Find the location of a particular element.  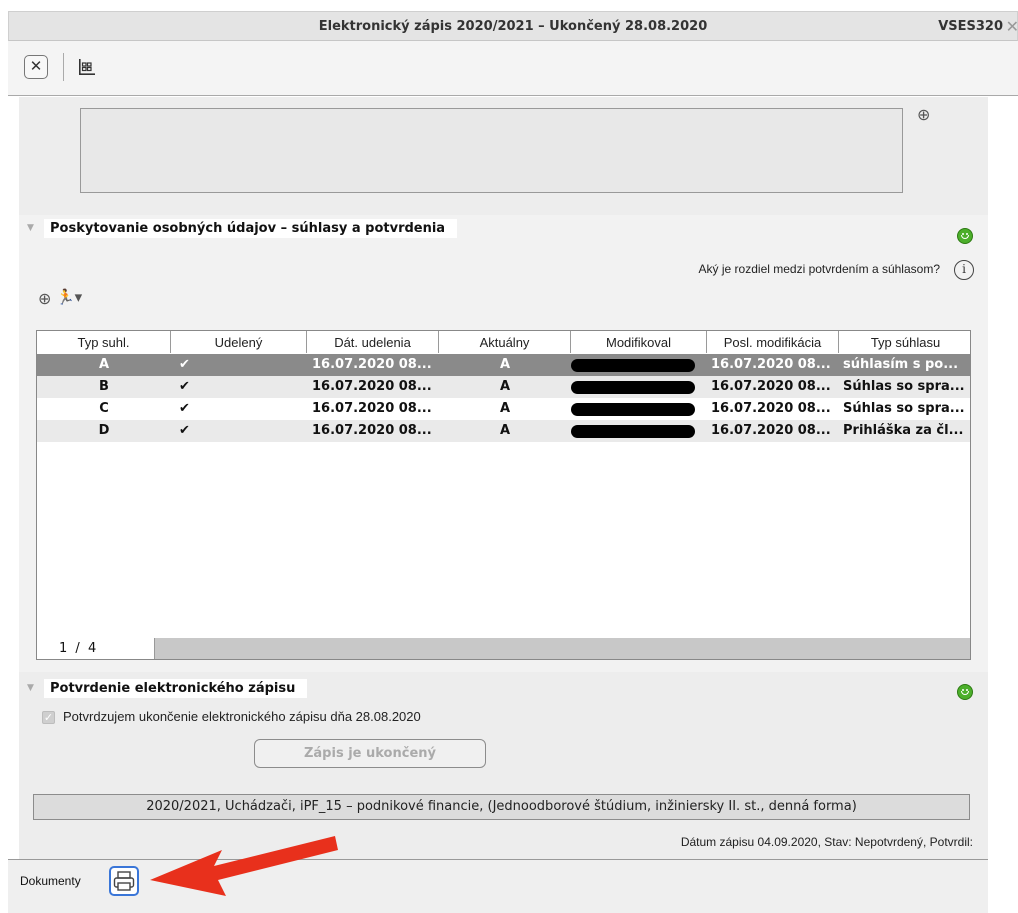

pager: 1 / 4 is located at coordinates (96, 648).